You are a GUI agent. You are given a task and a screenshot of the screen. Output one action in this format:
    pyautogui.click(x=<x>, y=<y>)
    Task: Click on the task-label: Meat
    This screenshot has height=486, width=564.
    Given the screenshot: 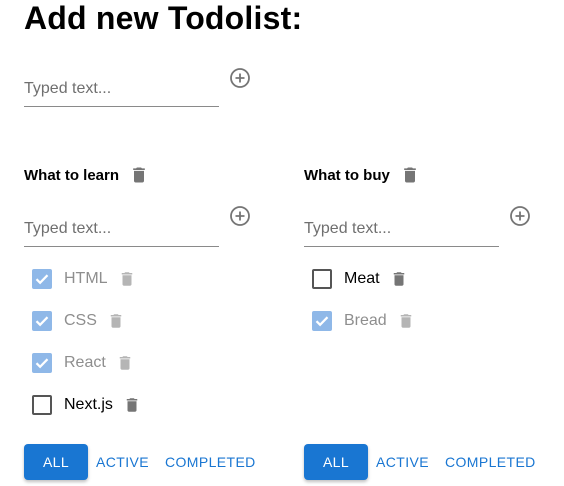 What is the action you would take?
    pyautogui.click(x=362, y=278)
    